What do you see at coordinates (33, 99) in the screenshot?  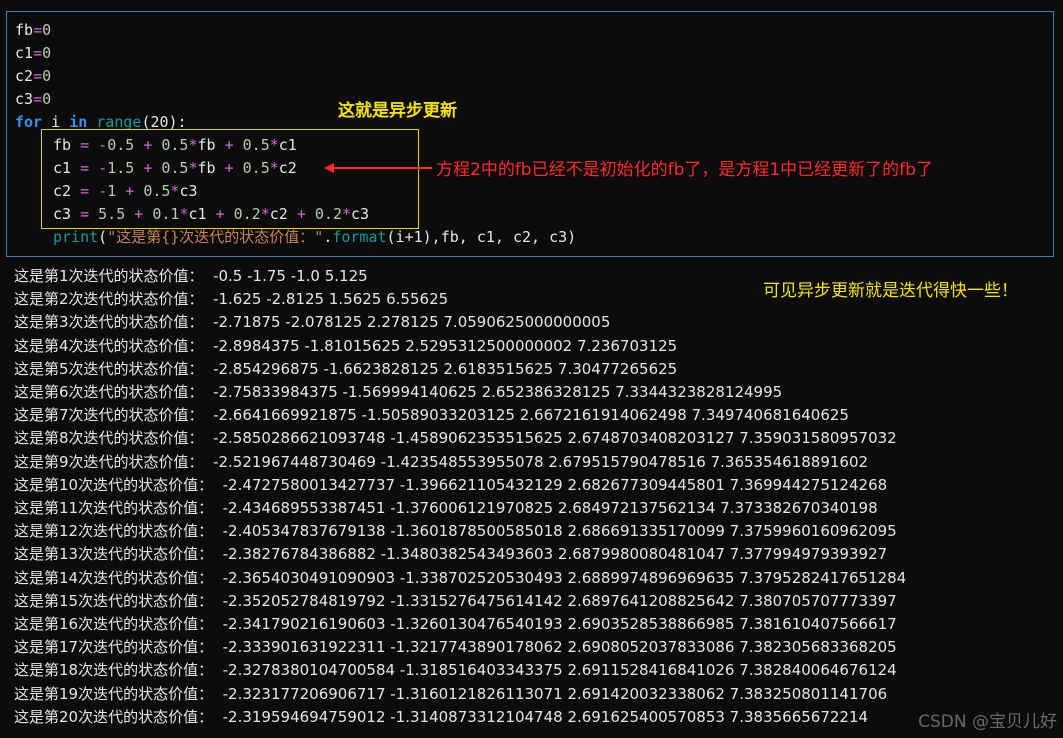 I see `code-line-4: c3=0` at bounding box center [33, 99].